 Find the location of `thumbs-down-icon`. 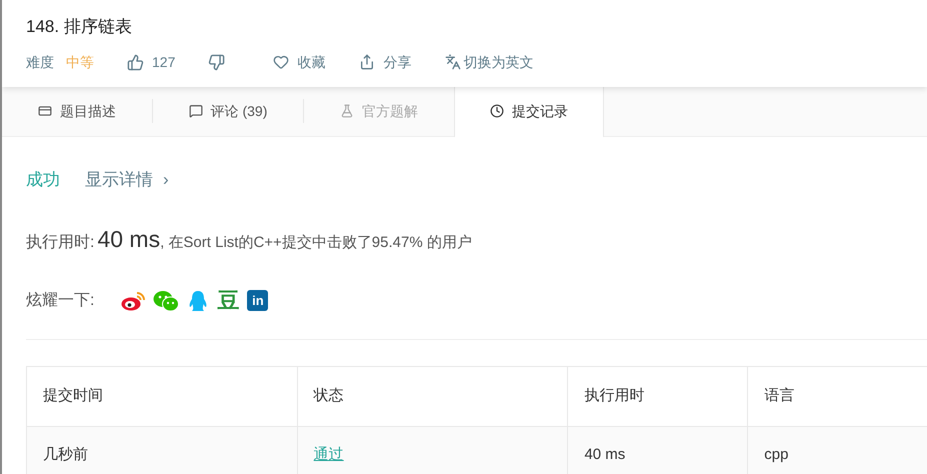

thumbs-down-icon is located at coordinates (217, 62).